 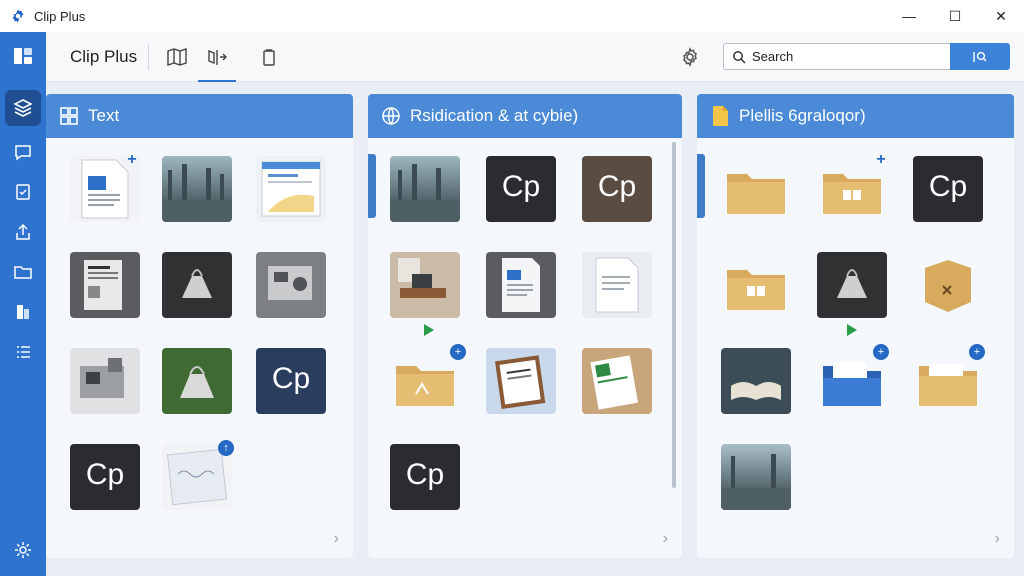 What do you see at coordinates (521, 381) in the screenshot?
I see `clipboard-thumbnail` at bounding box center [521, 381].